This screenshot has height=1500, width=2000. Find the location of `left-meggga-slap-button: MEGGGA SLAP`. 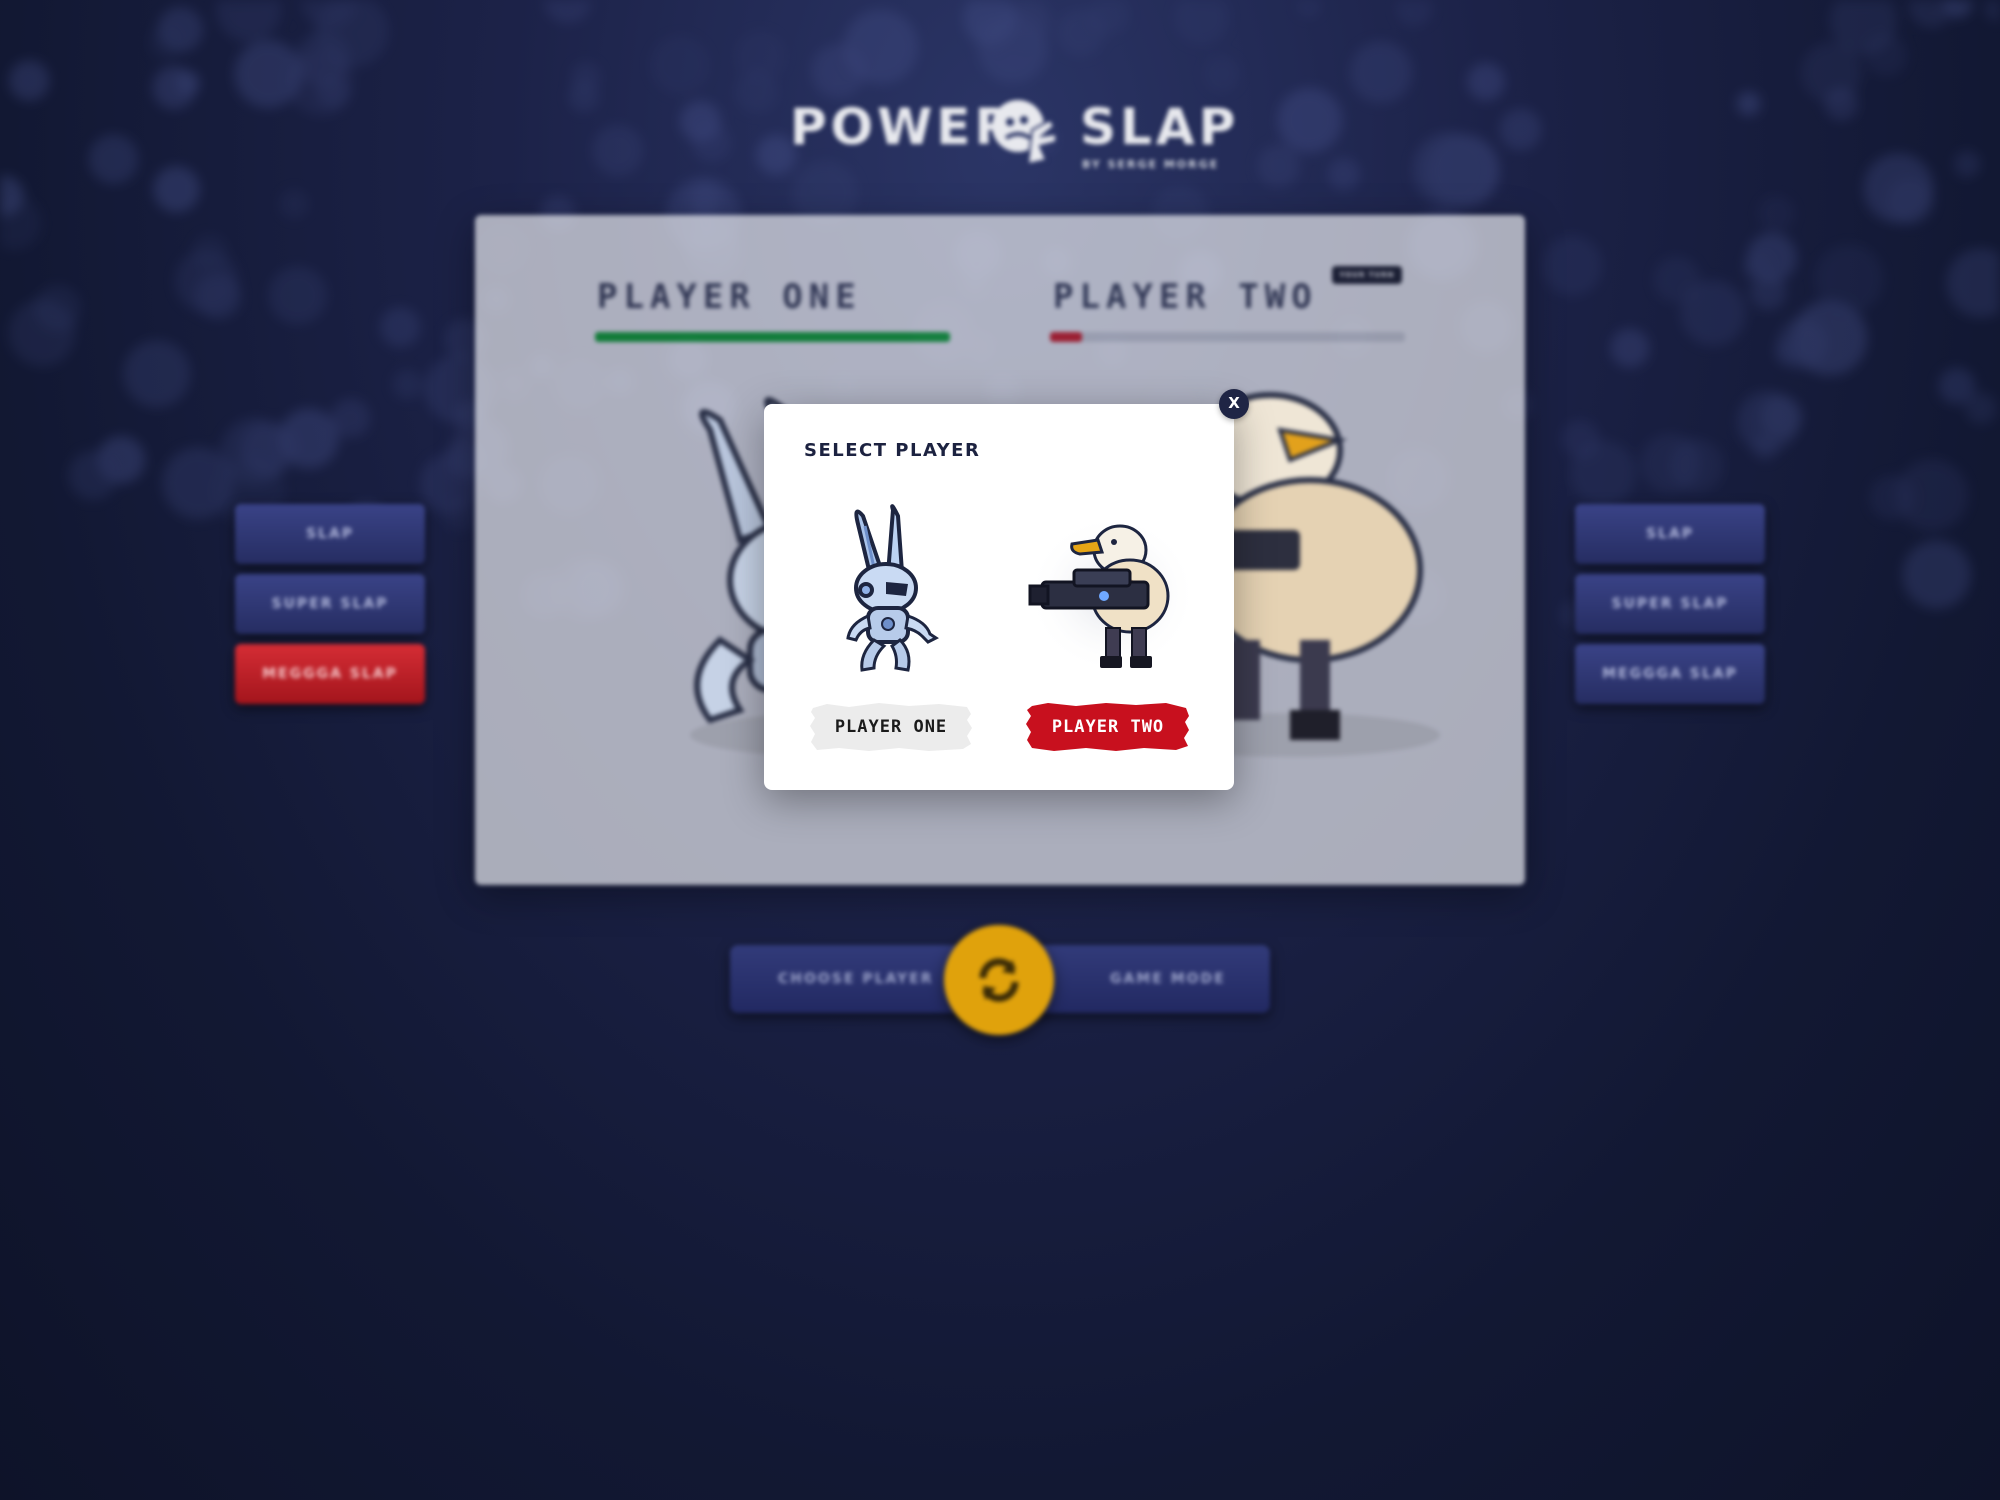

left-meggga-slap-button: MEGGGA SLAP is located at coordinates (330, 674).